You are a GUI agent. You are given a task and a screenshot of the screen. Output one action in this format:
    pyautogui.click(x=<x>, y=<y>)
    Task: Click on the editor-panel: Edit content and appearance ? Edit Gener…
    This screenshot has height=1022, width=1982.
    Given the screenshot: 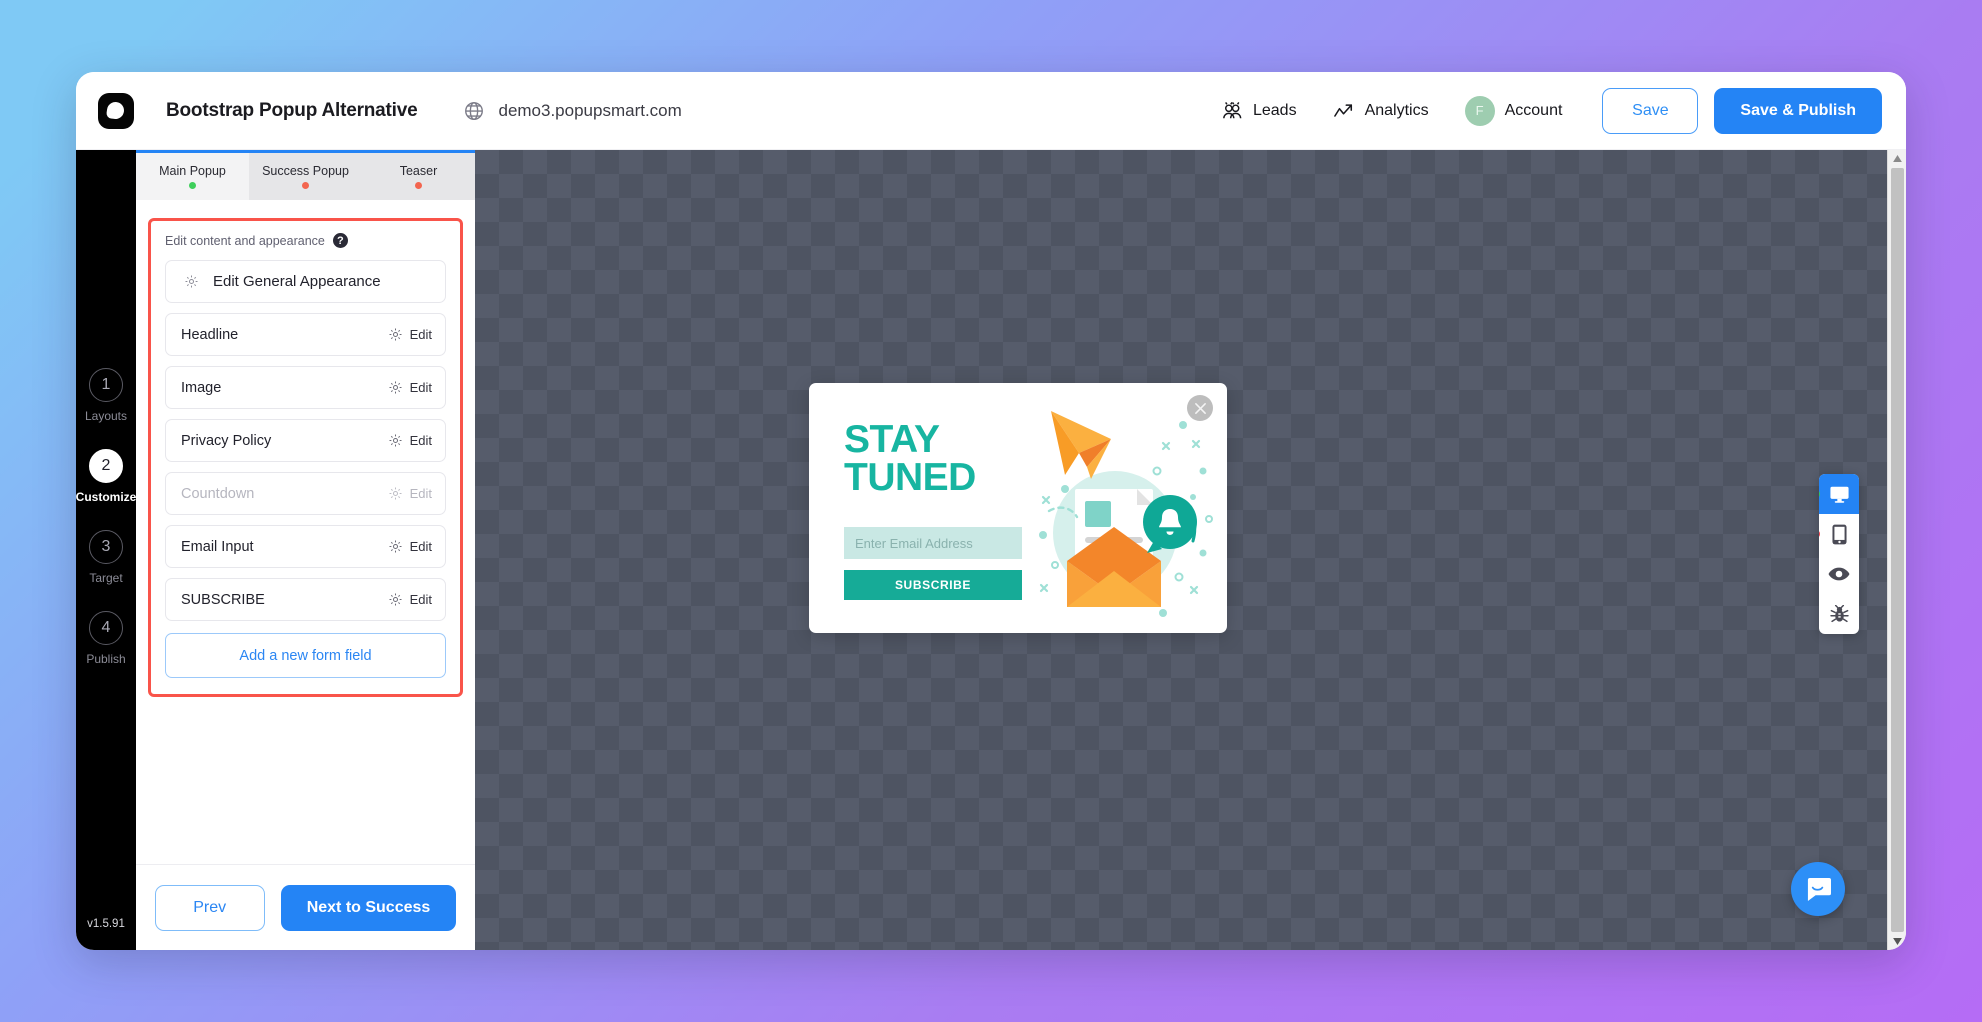 What is the action you would take?
    pyautogui.click(x=305, y=575)
    